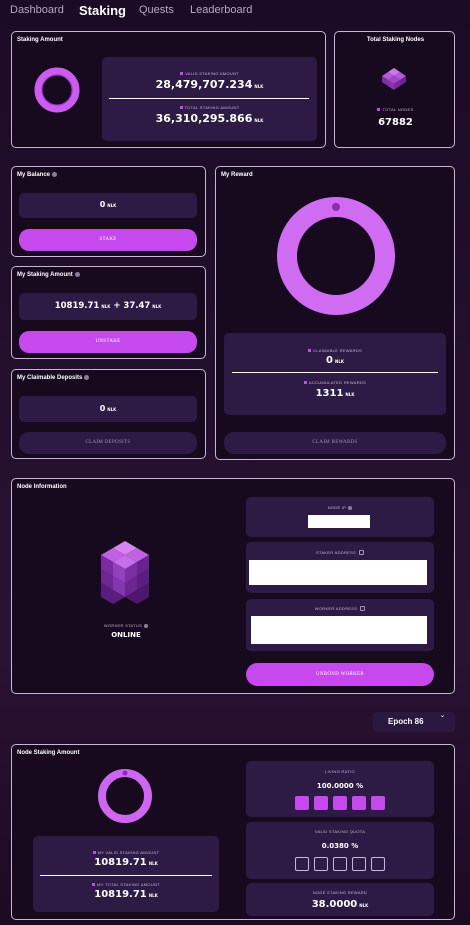  I want to click on node-staking-reward-panel: NODE STAKING REWARD 38.0000 NLK, so click(340, 899).